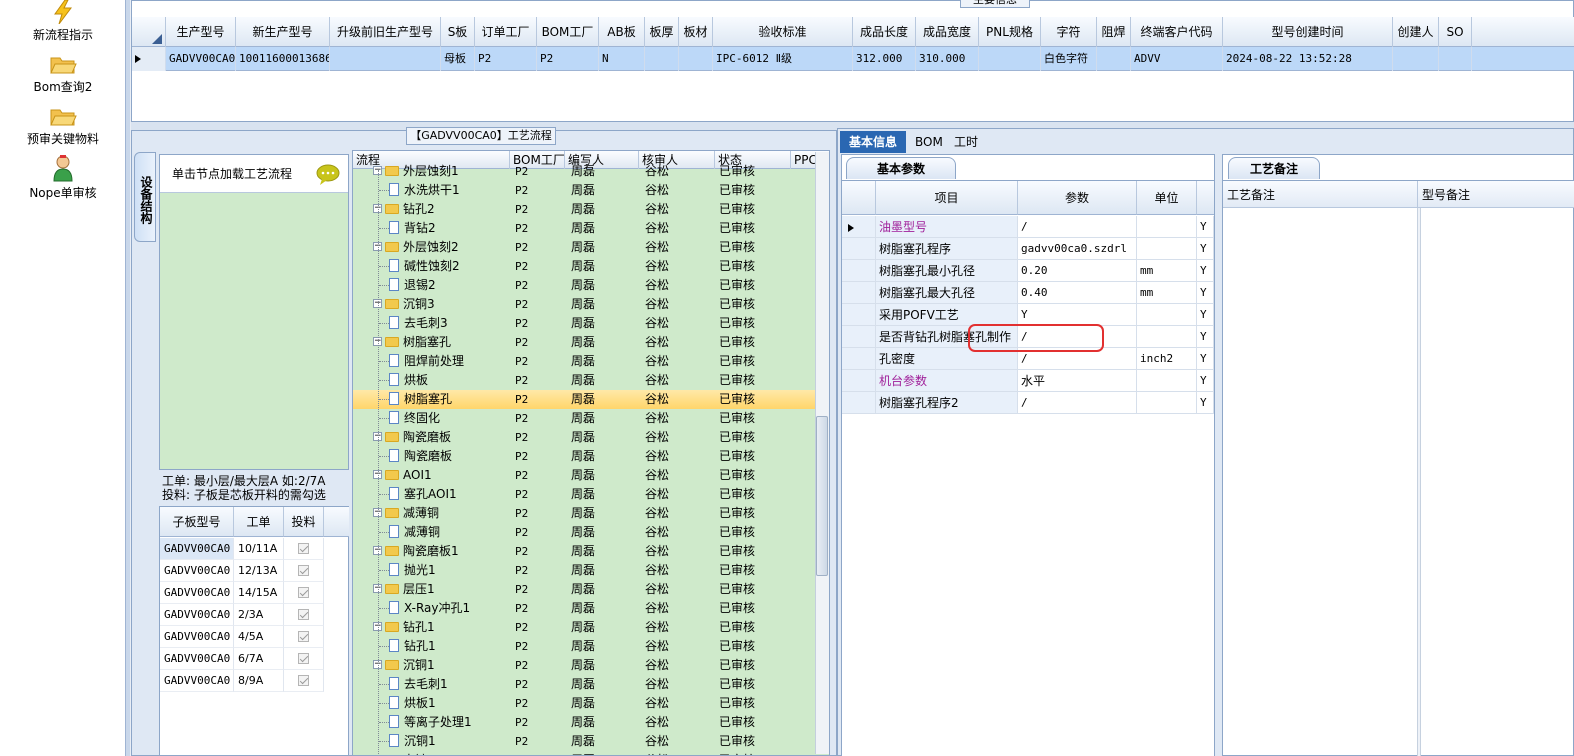 This screenshot has width=1574, height=756. I want to click on main-col-11: 成品宽度, so click(947, 32).